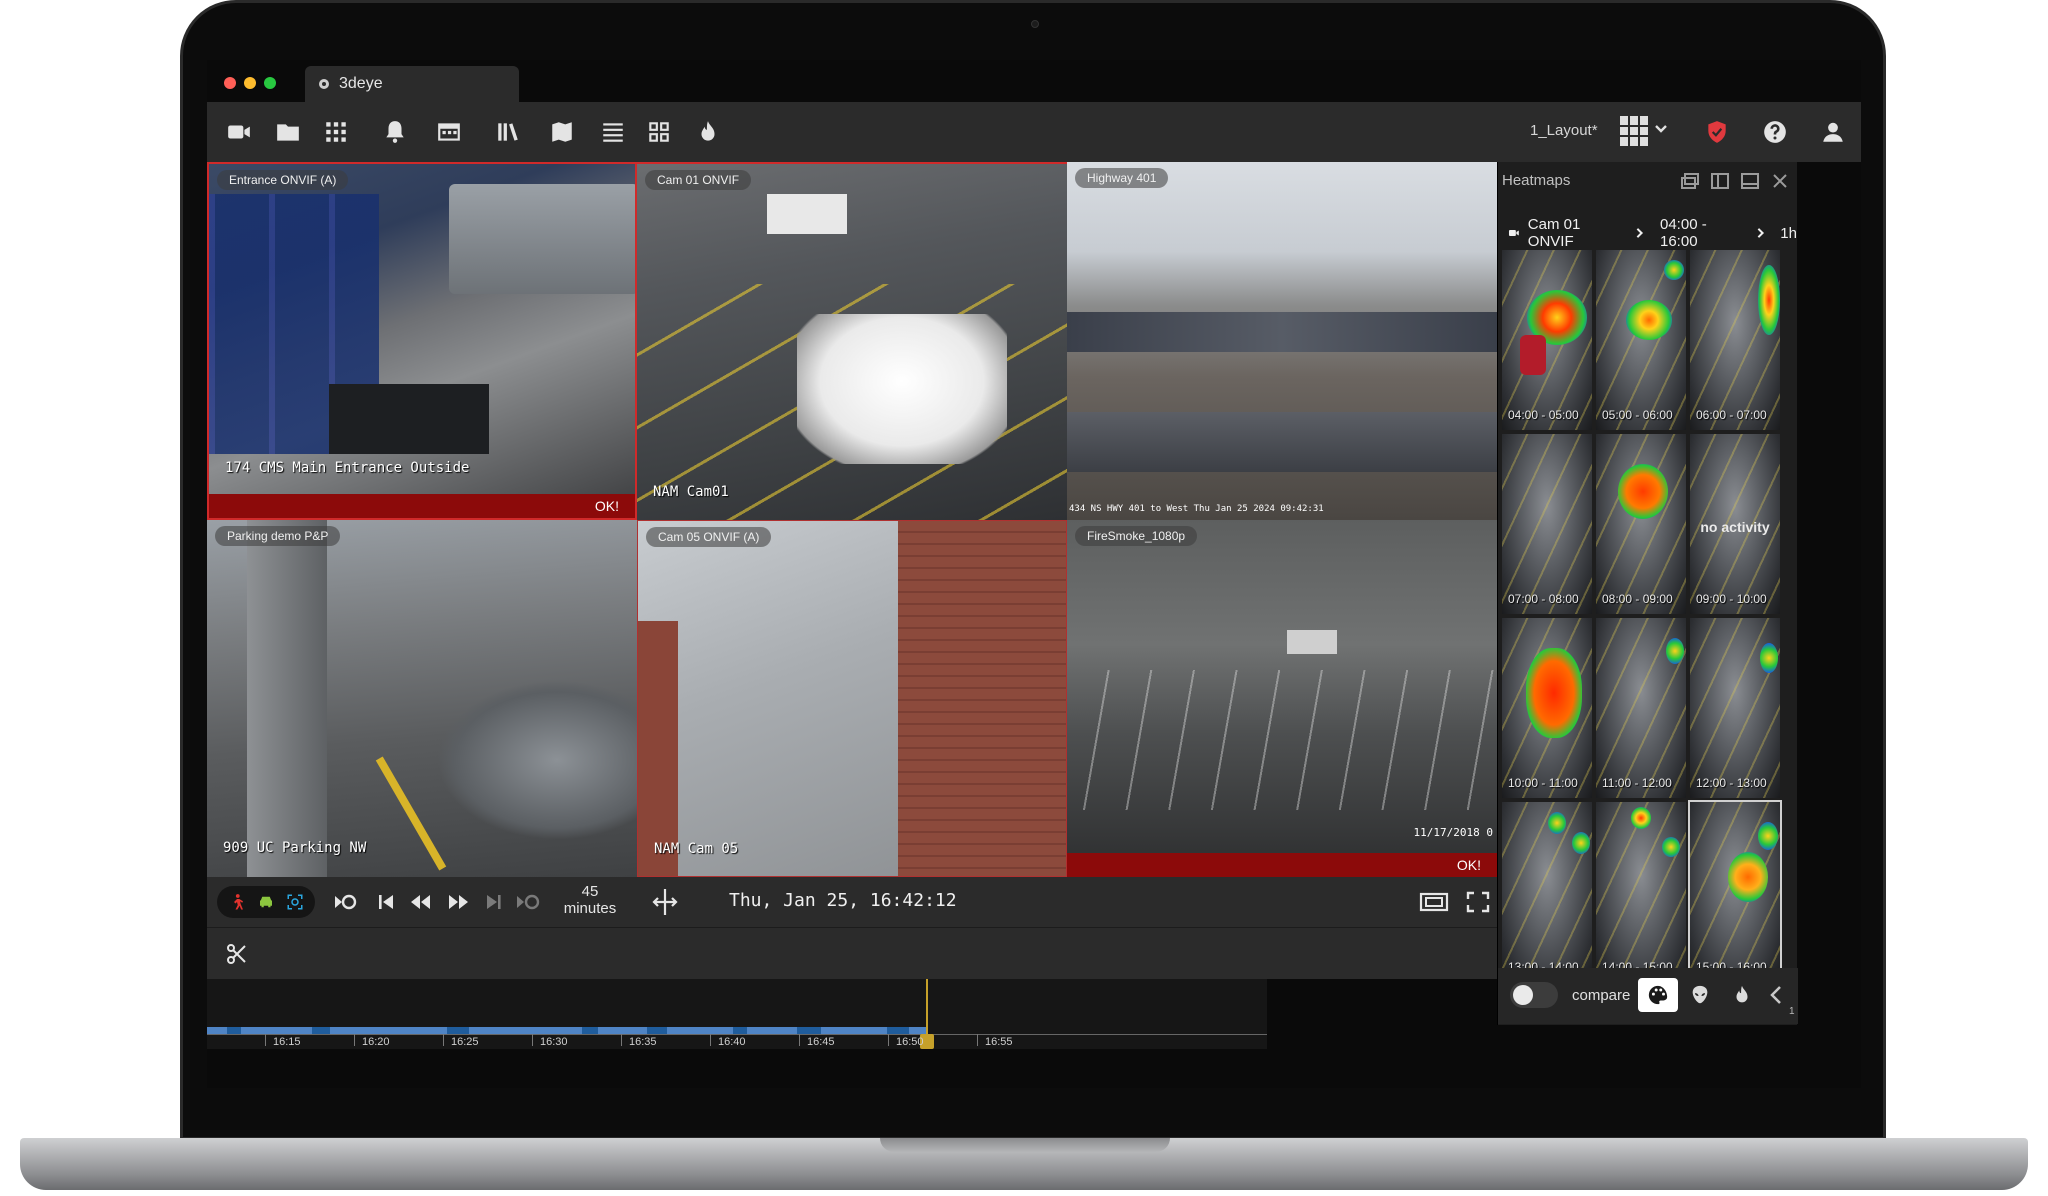  I want to click on scissors-icon, so click(237, 954).